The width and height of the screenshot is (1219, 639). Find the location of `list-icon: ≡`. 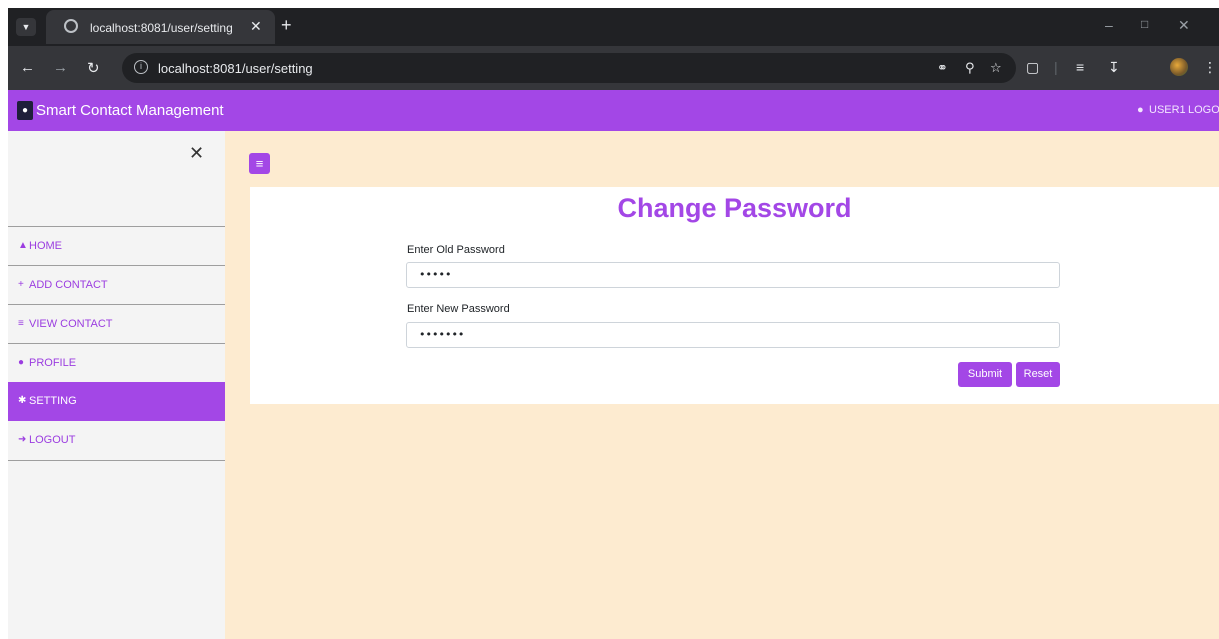

list-icon: ≡ is located at coordinates (21, 323).